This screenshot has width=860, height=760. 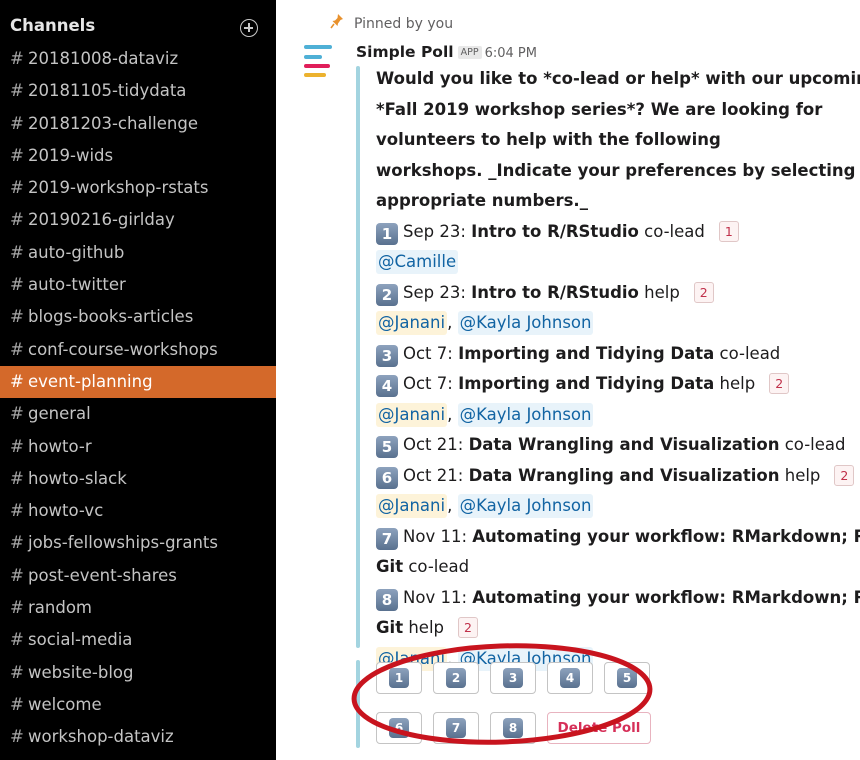 I want to click on keycap-1-icon: 1, so click(x=399, y=678).